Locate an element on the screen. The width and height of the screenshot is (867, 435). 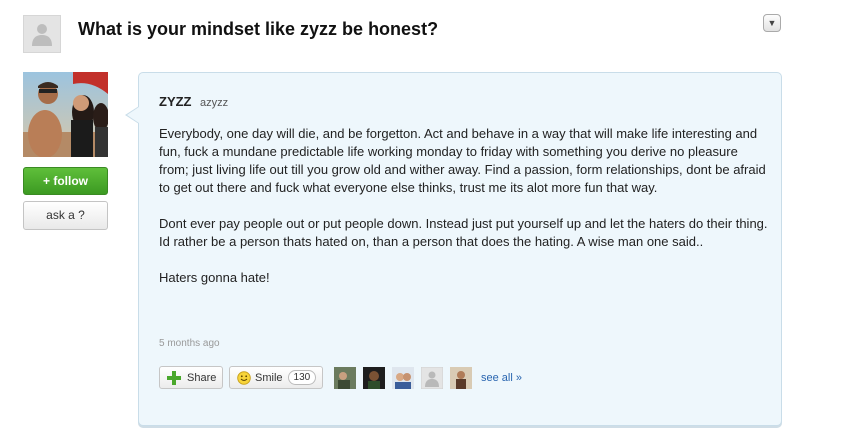
author-handle: azyzz is located at coordinates (214, 103).